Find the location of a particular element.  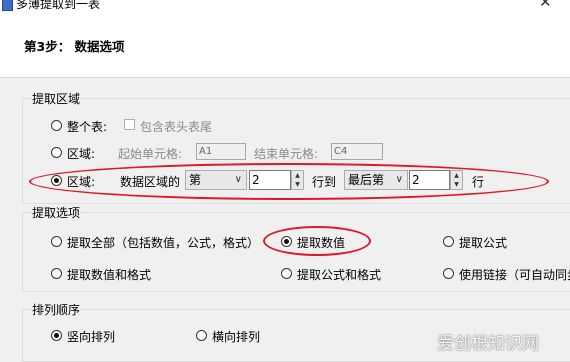

extract-formulas-format-label: 提取公式和格式 is located at coordinates (339, 275).